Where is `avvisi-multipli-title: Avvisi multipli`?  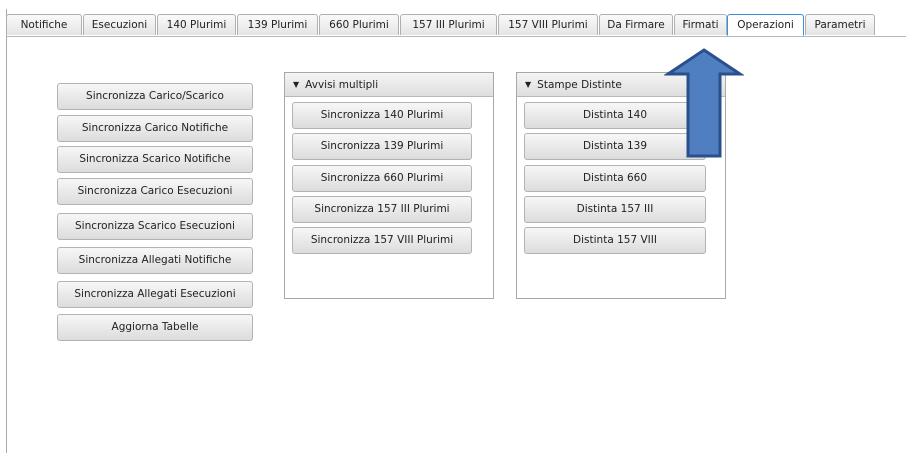 avvisi-multipli-title: Avvisi multipli is located at coordinates (342, 85).